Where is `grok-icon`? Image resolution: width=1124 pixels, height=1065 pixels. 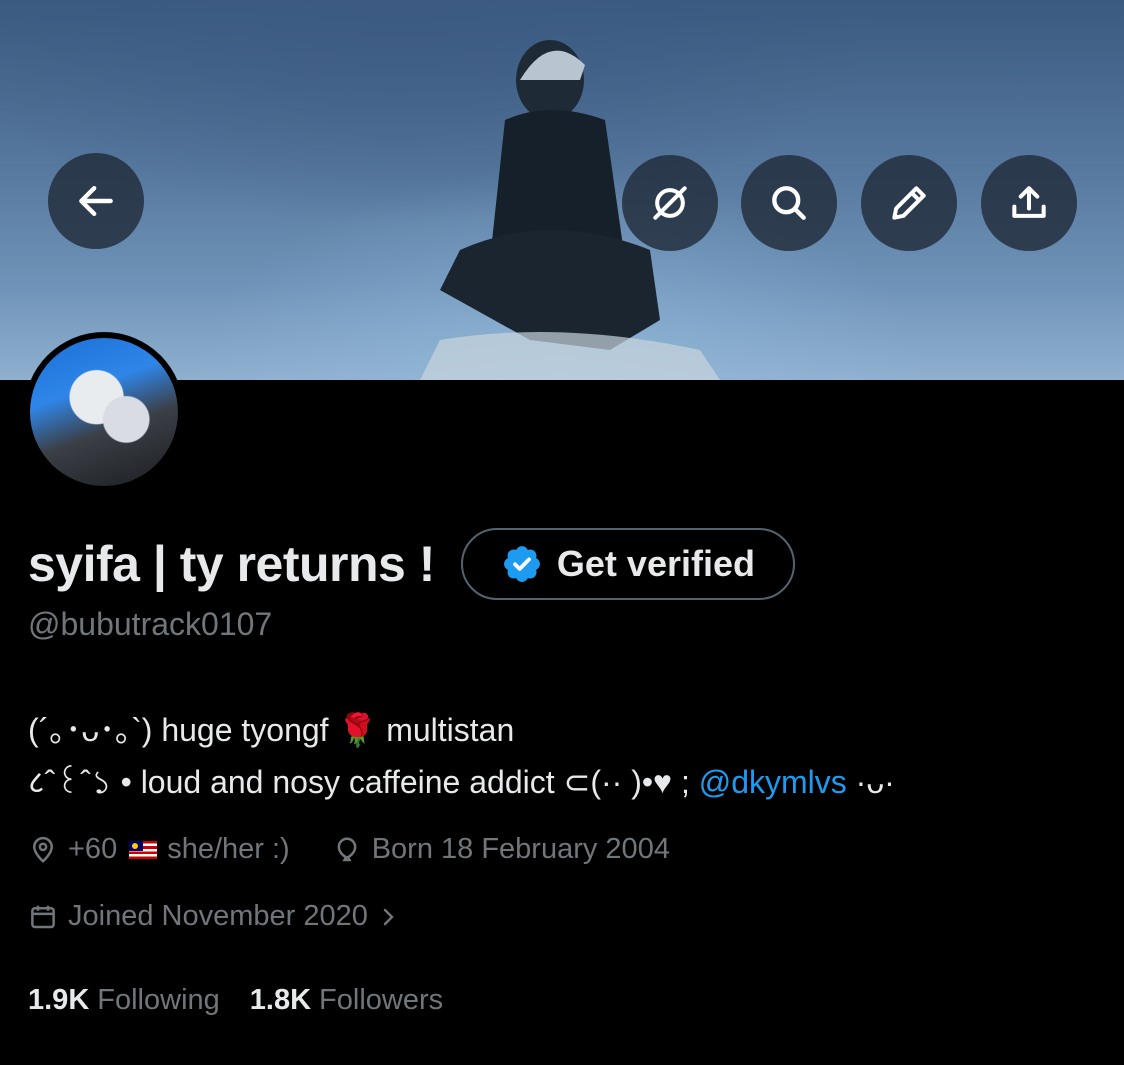
grok-icon is located at coordinates (670, 203).